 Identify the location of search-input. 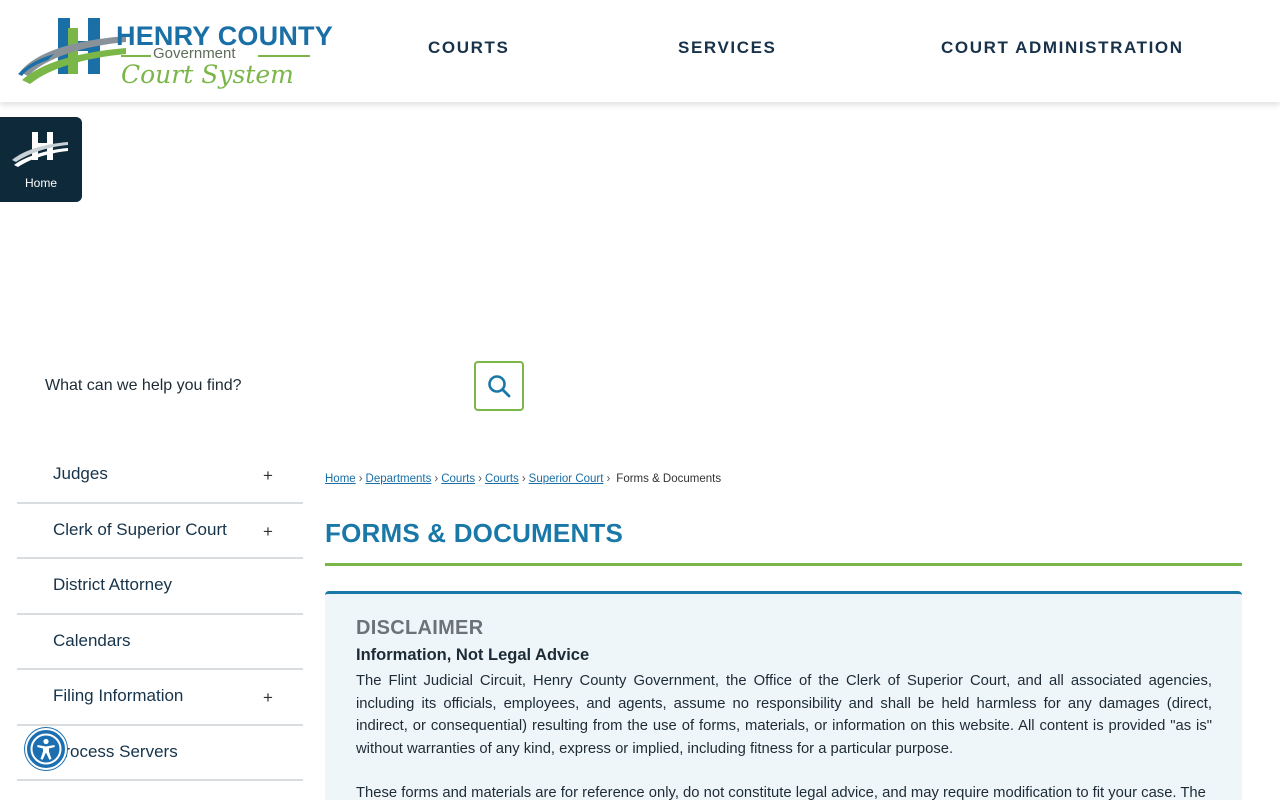
(245, 387).